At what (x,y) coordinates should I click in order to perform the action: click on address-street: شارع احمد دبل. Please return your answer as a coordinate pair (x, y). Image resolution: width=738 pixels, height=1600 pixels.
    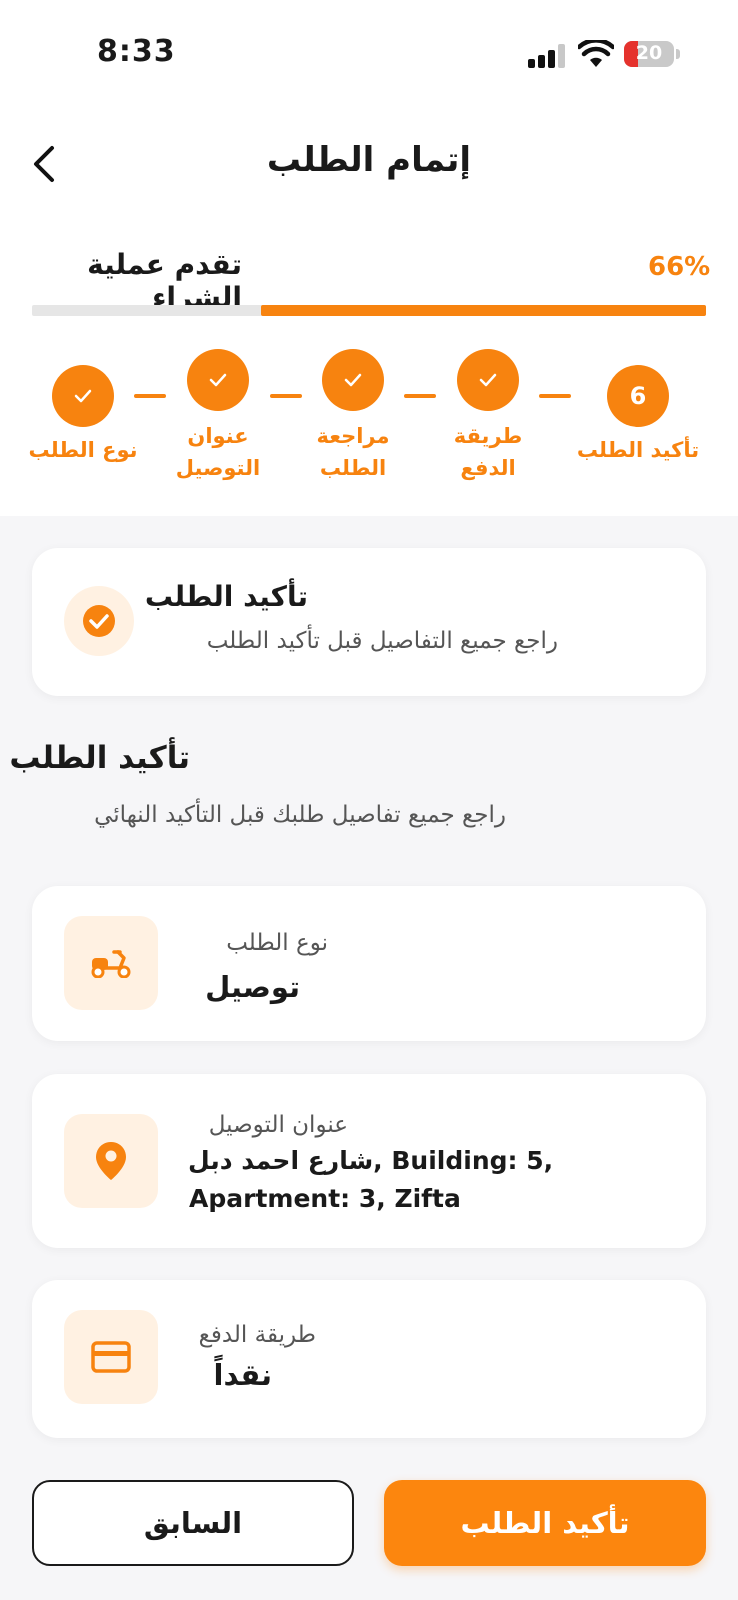
    Looking at the image, I should click on (281, 1160).